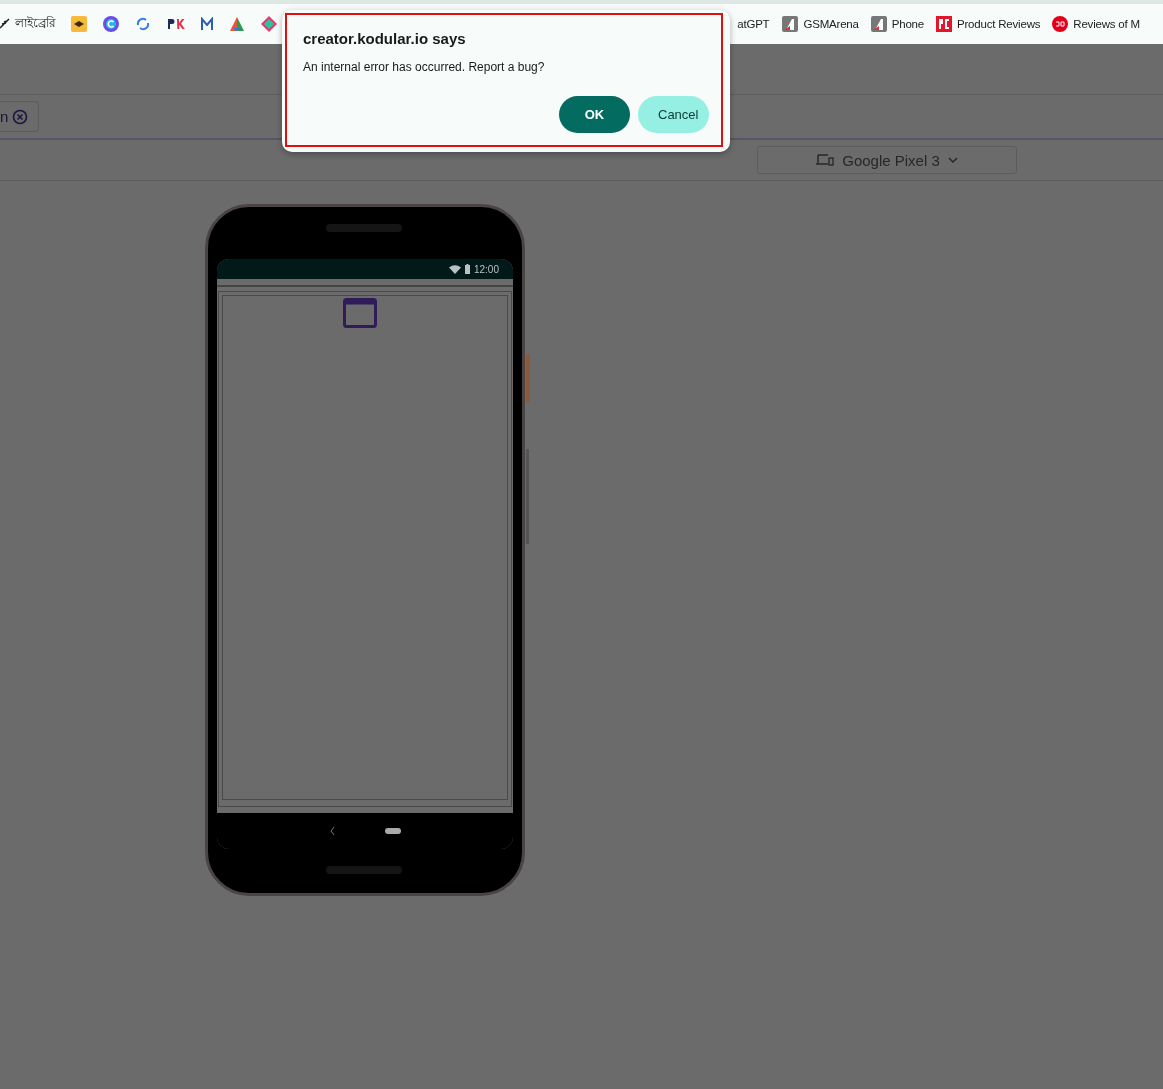 The height and width of the screenshot is (1089, 1163). What do you see at coordinates (143, 24) in the screenshot?
I see `sync-icon` at bounding box center [143, 24].